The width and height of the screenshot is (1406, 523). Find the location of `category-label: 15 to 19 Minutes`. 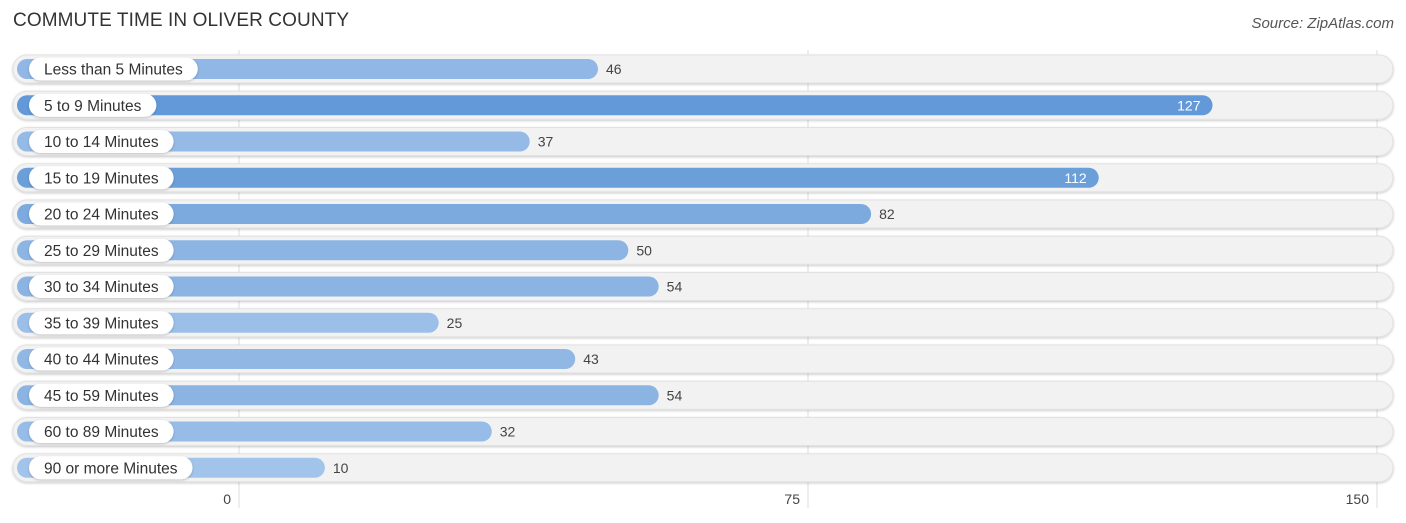

category-label: 15 to 19 Minutes is located at coordinates (101, 178).